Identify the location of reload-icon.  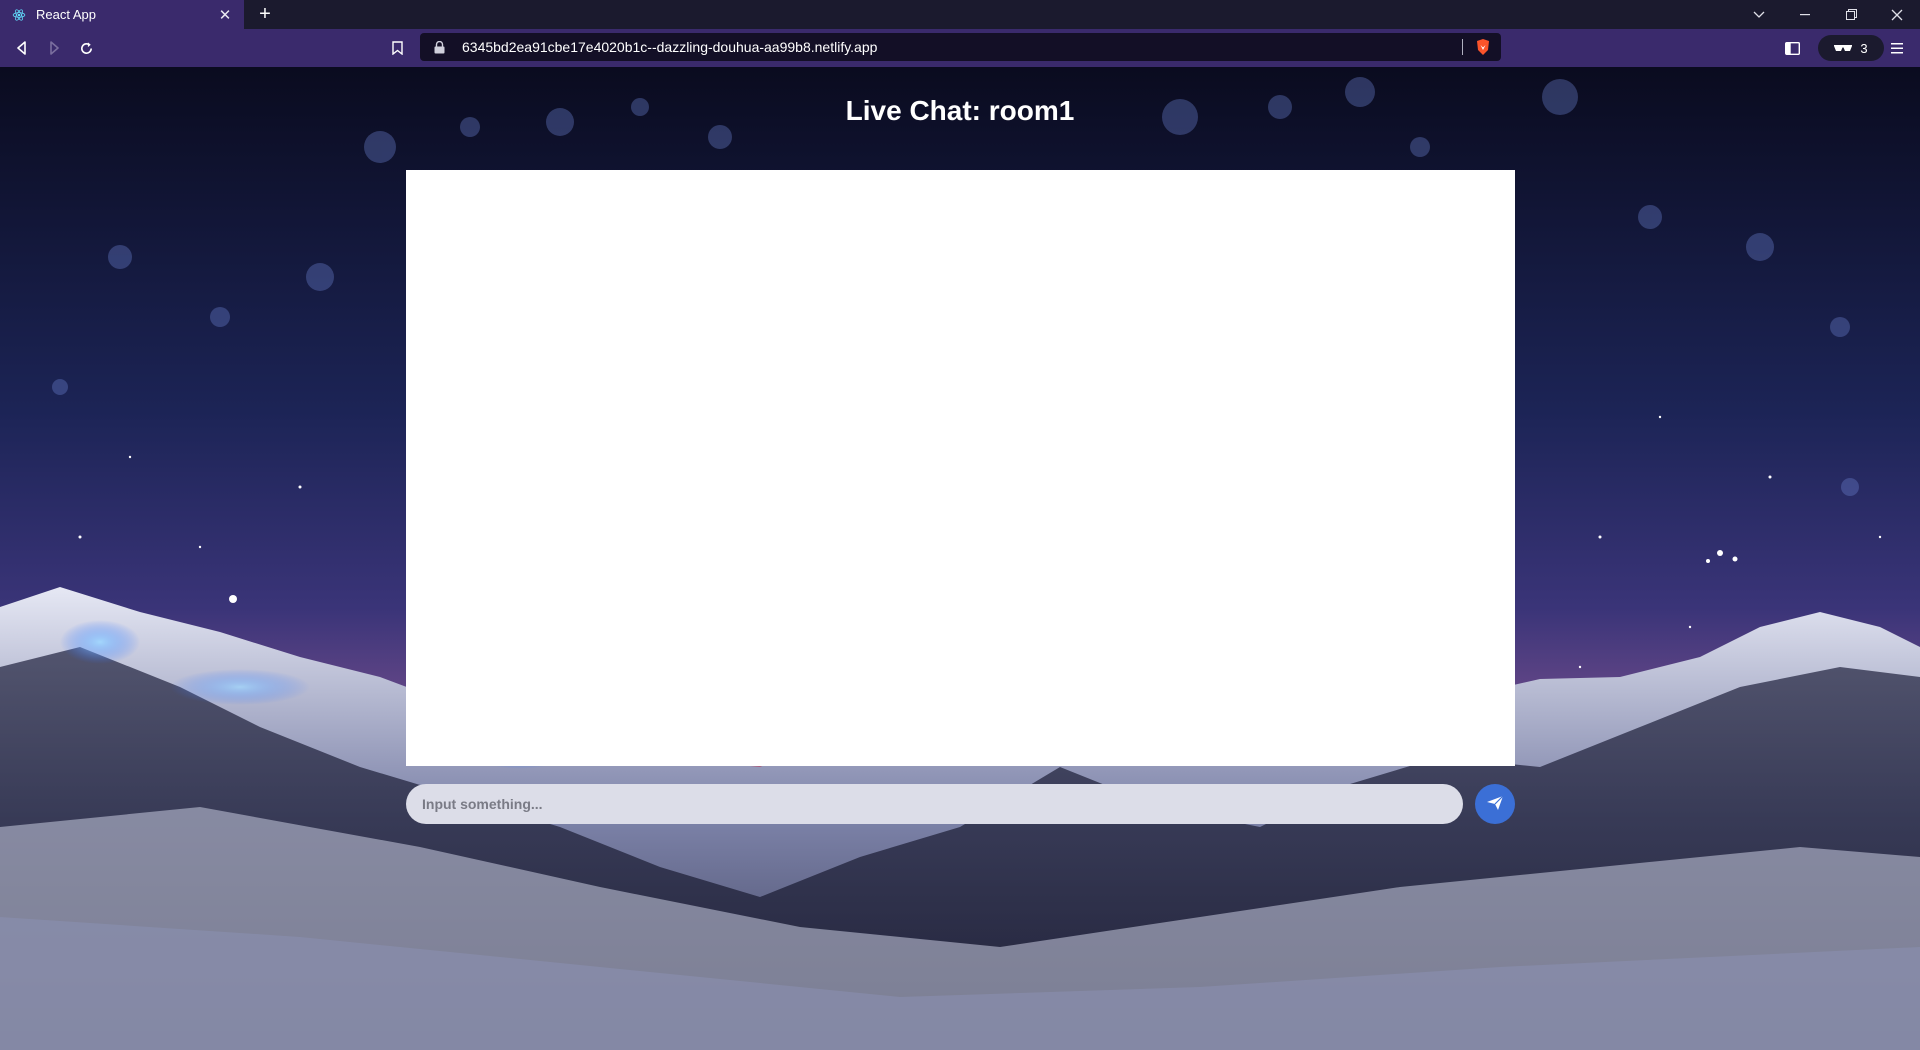
(86, 48).